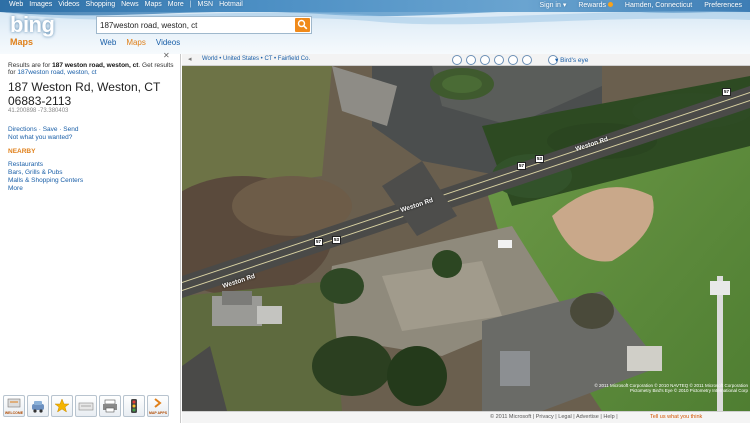 The image size is (750, 423). I want to click on welcome-button: WELCOME, so click(14, 406).